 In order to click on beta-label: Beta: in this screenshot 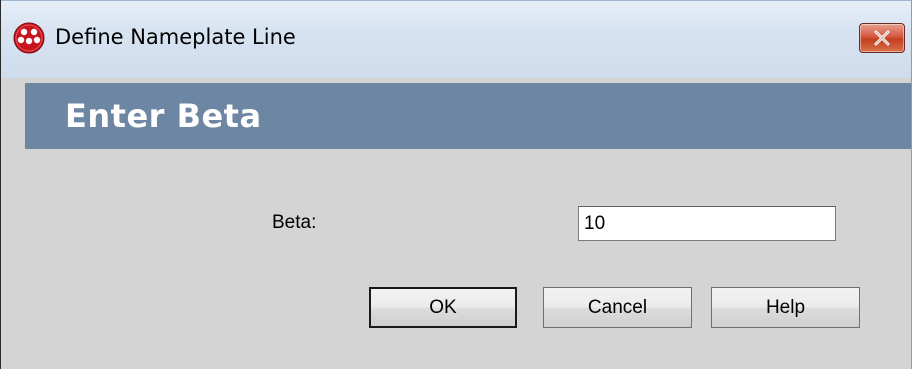, I will do `click(294, 222)`.